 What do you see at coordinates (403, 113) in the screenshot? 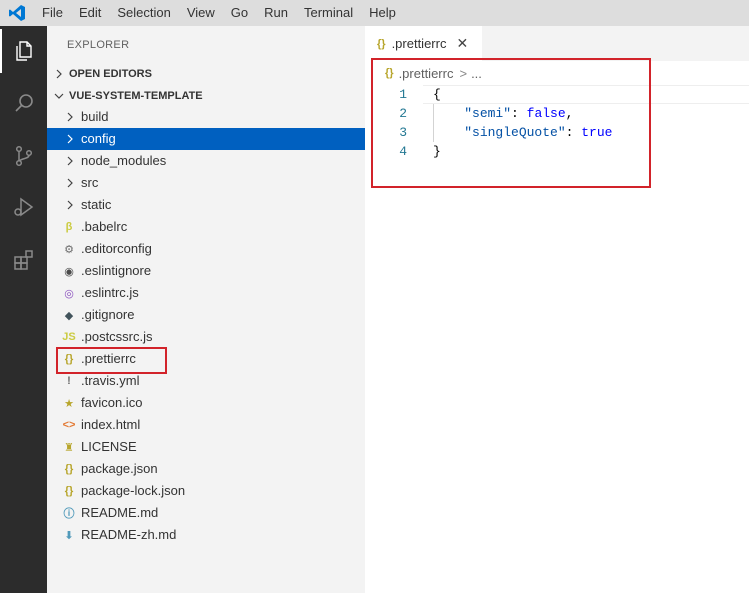
I see `line-number: 2` at bounding box center [403, 113].